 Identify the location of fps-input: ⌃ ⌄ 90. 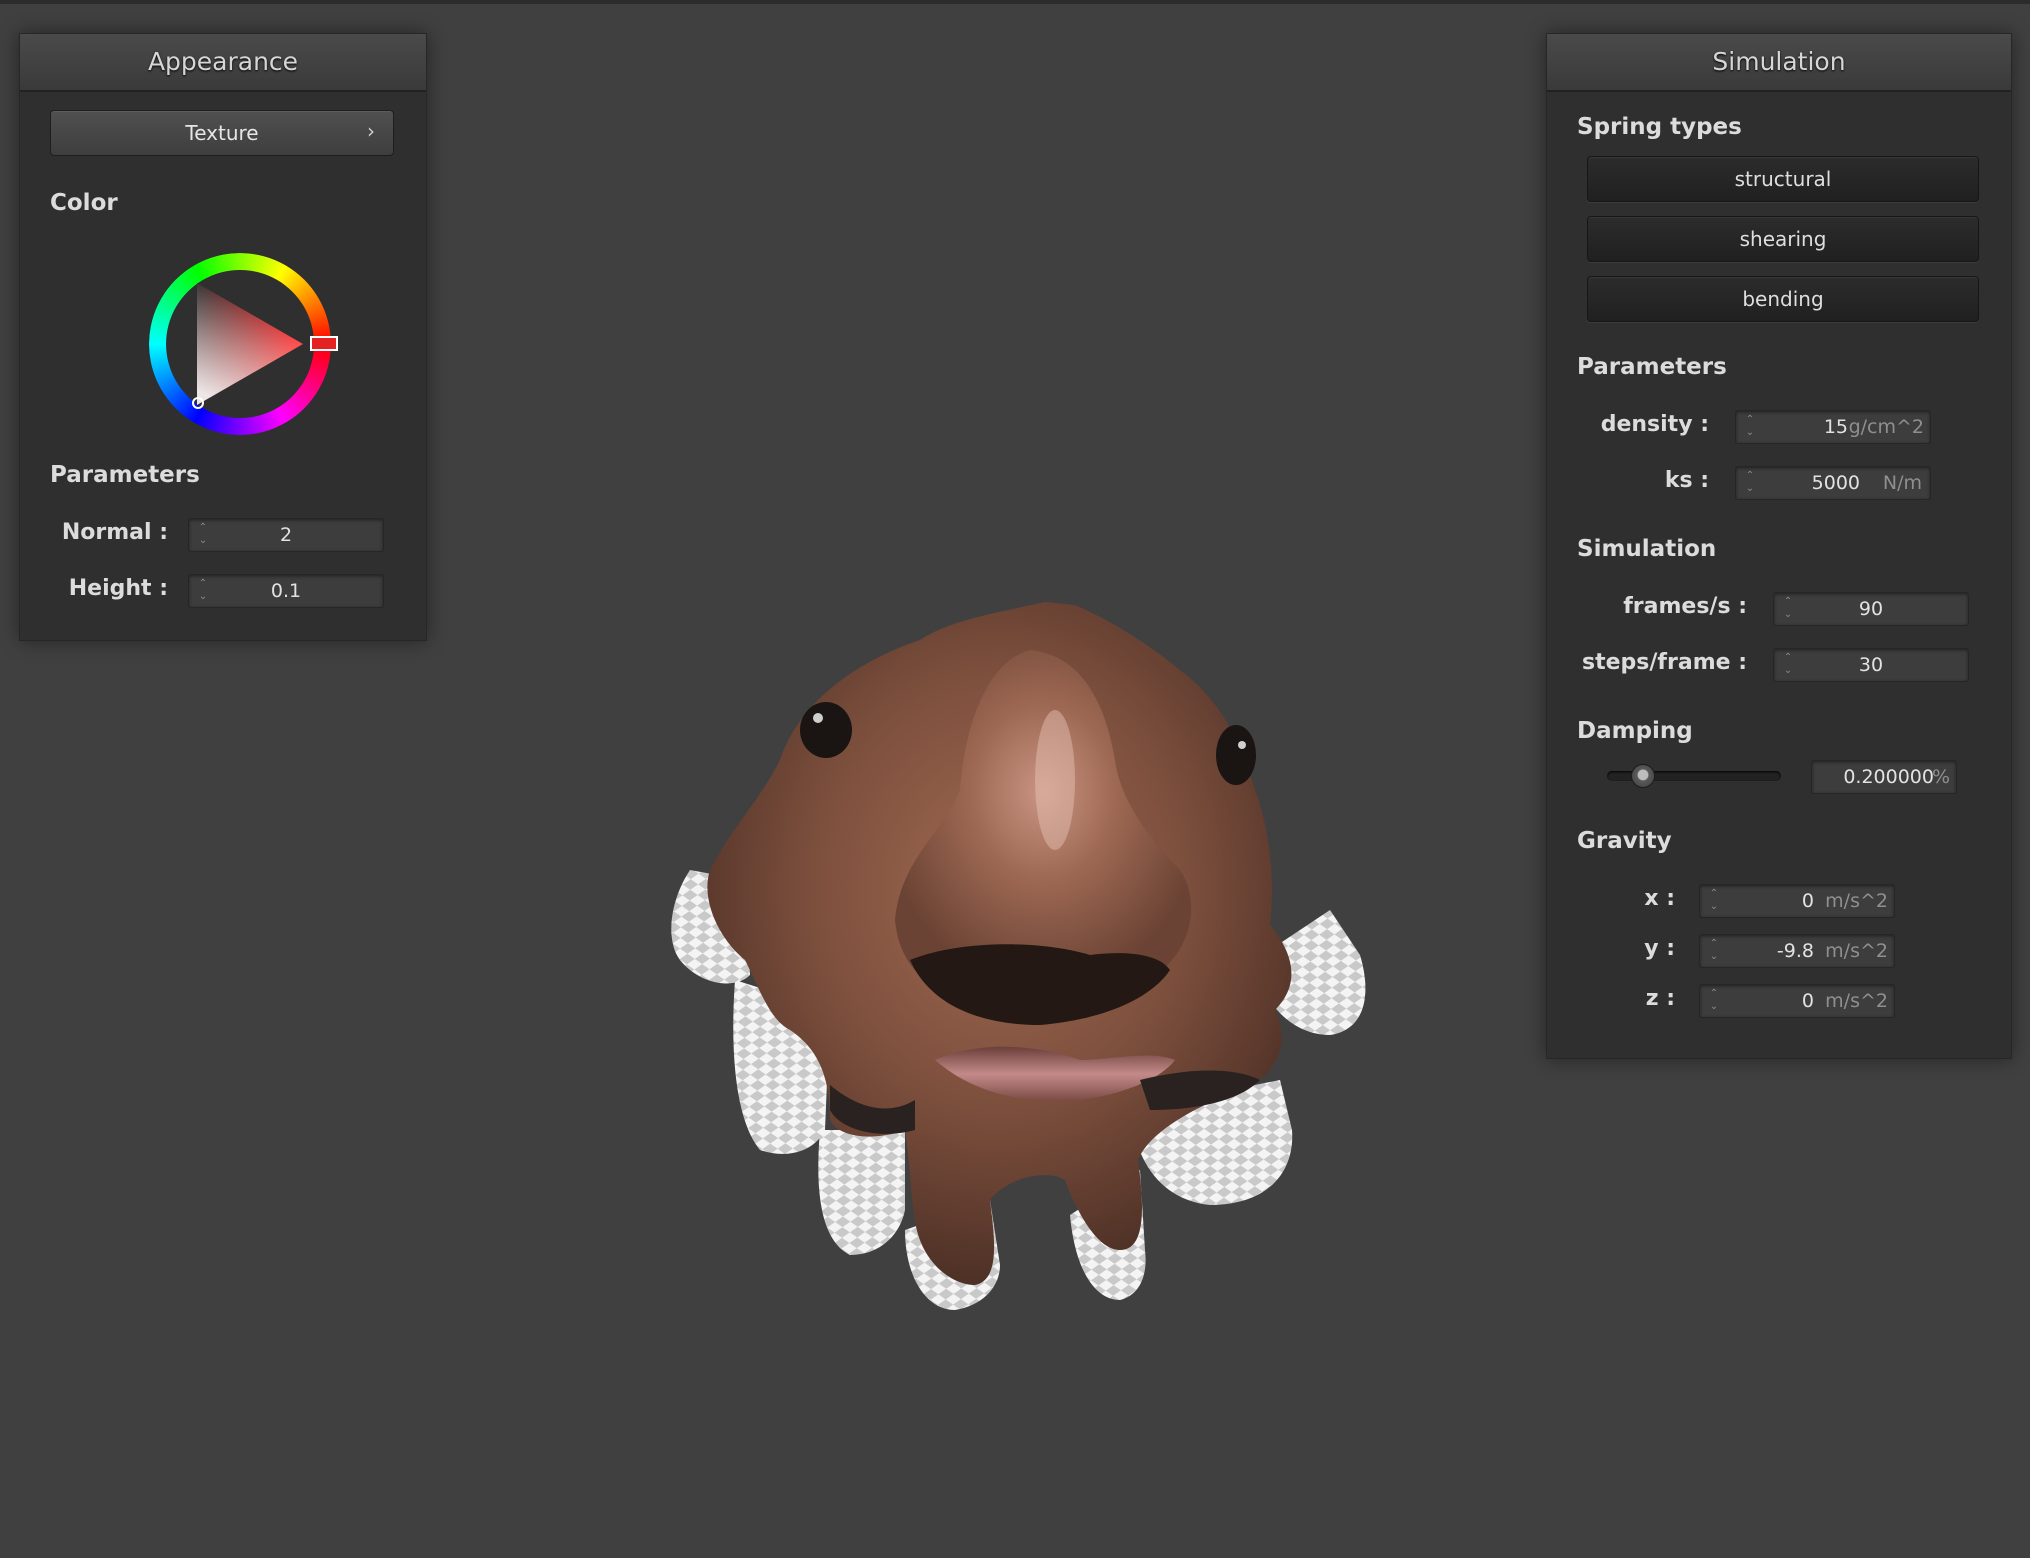
(1871, 609).